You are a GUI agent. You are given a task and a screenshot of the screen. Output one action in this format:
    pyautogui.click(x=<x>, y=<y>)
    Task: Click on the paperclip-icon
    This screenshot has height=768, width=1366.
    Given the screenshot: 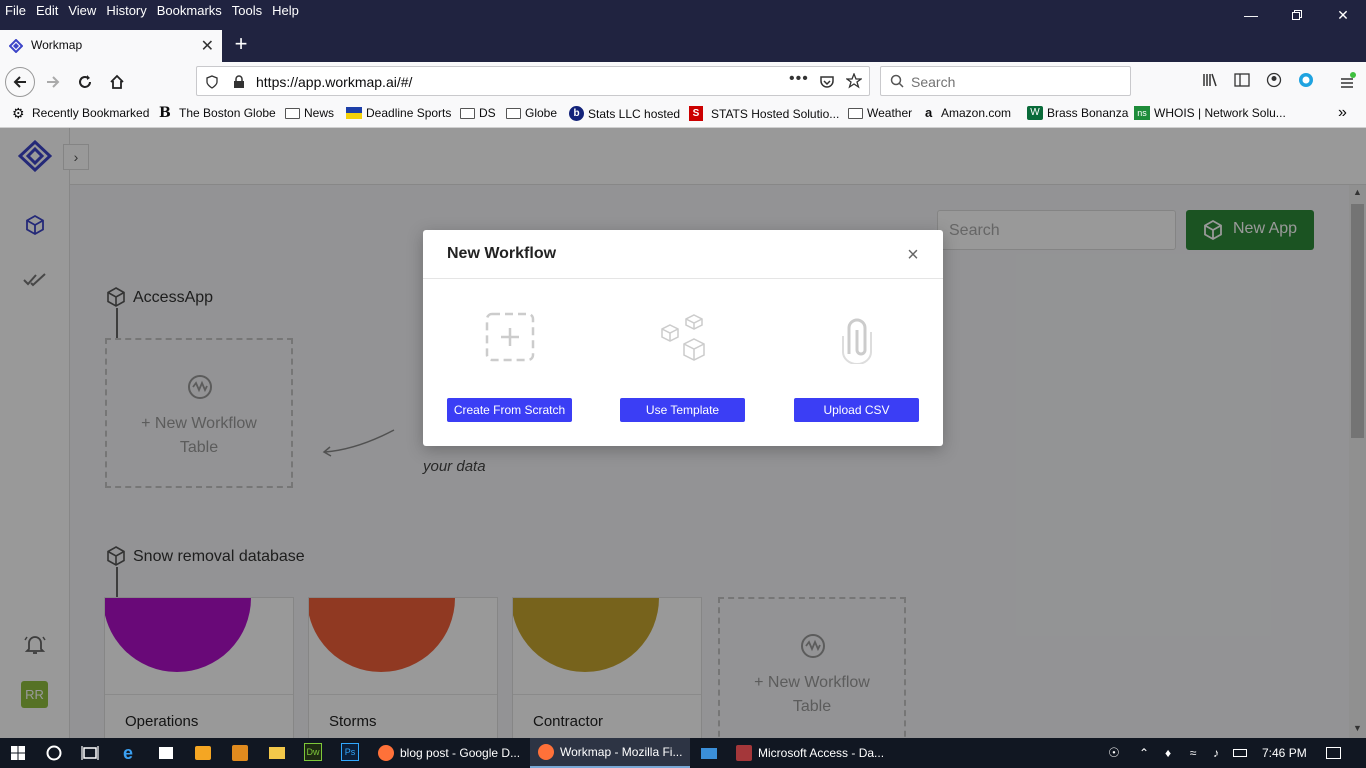 What is the action you would take?
    pyautogui.click(x=857, y=341)
    